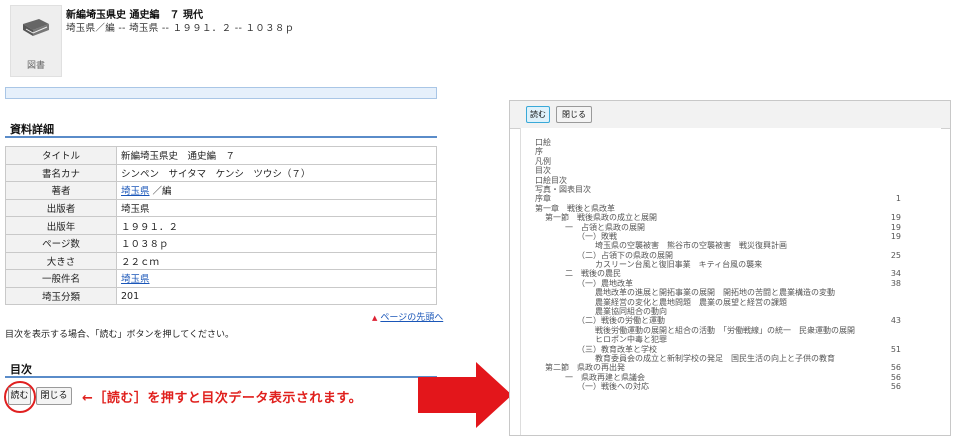 This screenshot has width=962, height=436. Describe the element at coordinates (732, 227) in the screenshot. I see `toc-entry: 一 占領と県政の展開 19` at that location.